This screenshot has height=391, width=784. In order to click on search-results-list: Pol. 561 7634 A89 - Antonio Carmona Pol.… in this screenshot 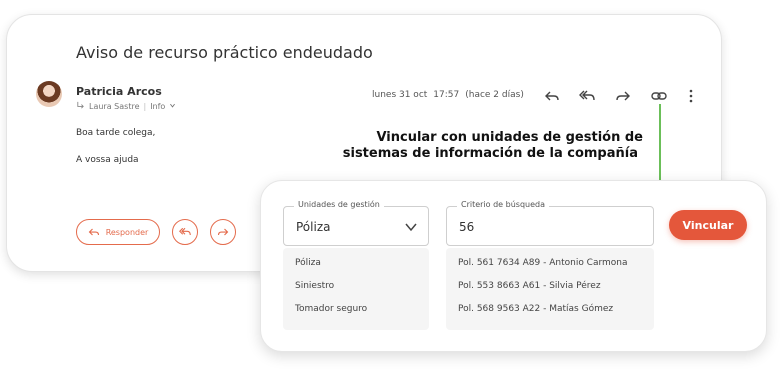, I will do `click(550, 289)`.